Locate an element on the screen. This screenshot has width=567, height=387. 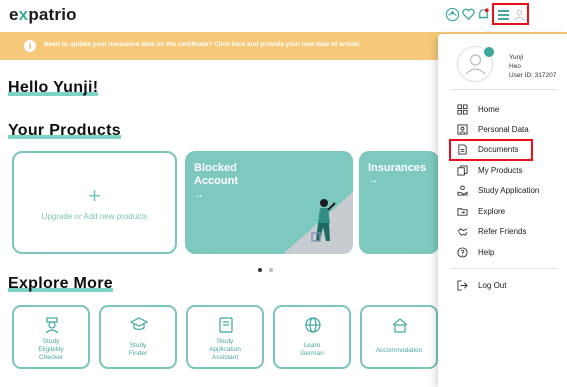
carousel-dot is located at coordinates (271, 270).